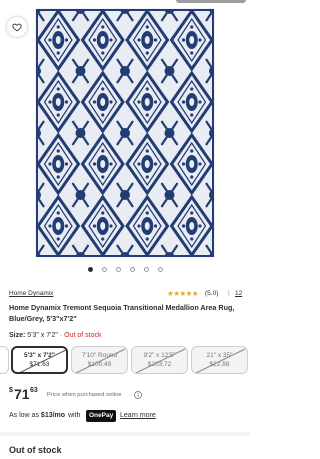  What do you see at coordinates (4, 360) in the screenshot?
I see `size-option-partial` at bounding box center [4, 360].